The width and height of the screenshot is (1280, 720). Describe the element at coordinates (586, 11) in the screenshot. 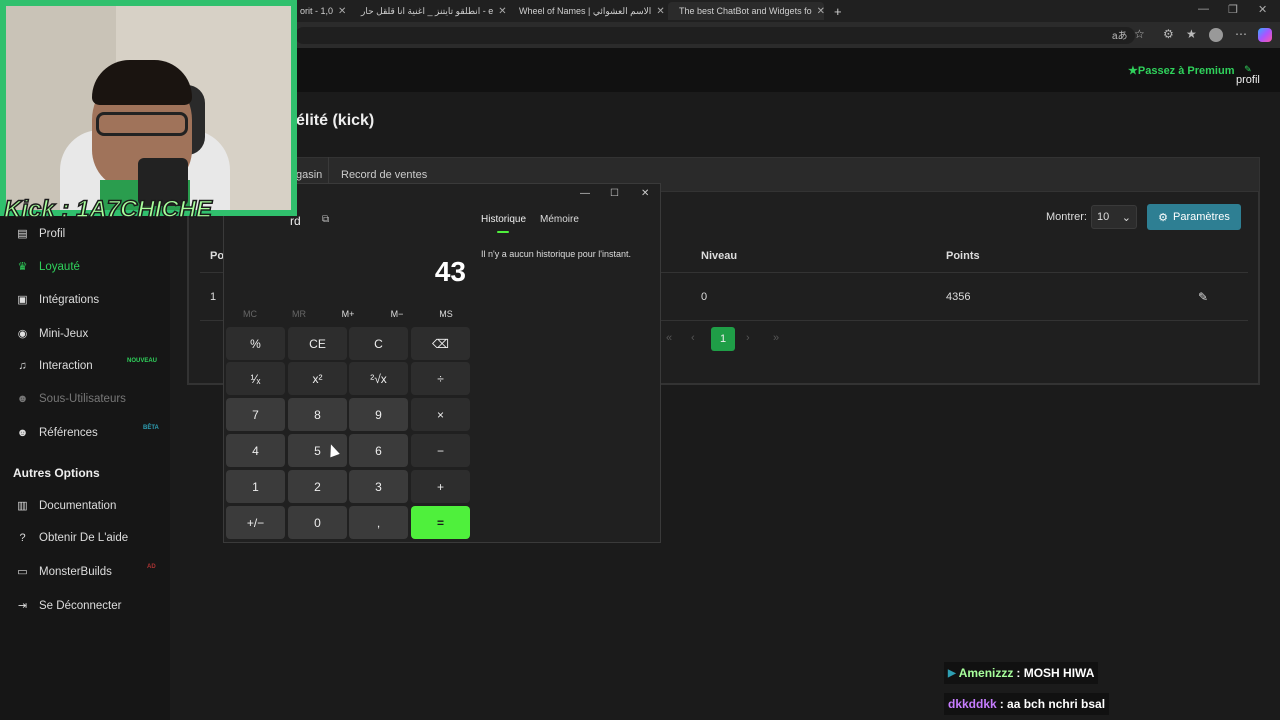

I see `browser-tab-3: Wheel of Names | الاسم العشوائي ✕` at that location.